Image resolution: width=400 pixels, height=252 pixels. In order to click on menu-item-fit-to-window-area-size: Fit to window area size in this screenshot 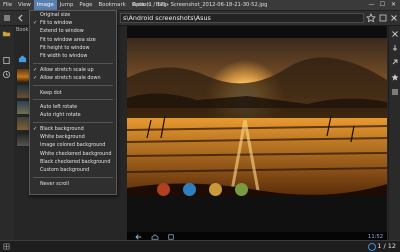, I will do `click(73, 40)`.